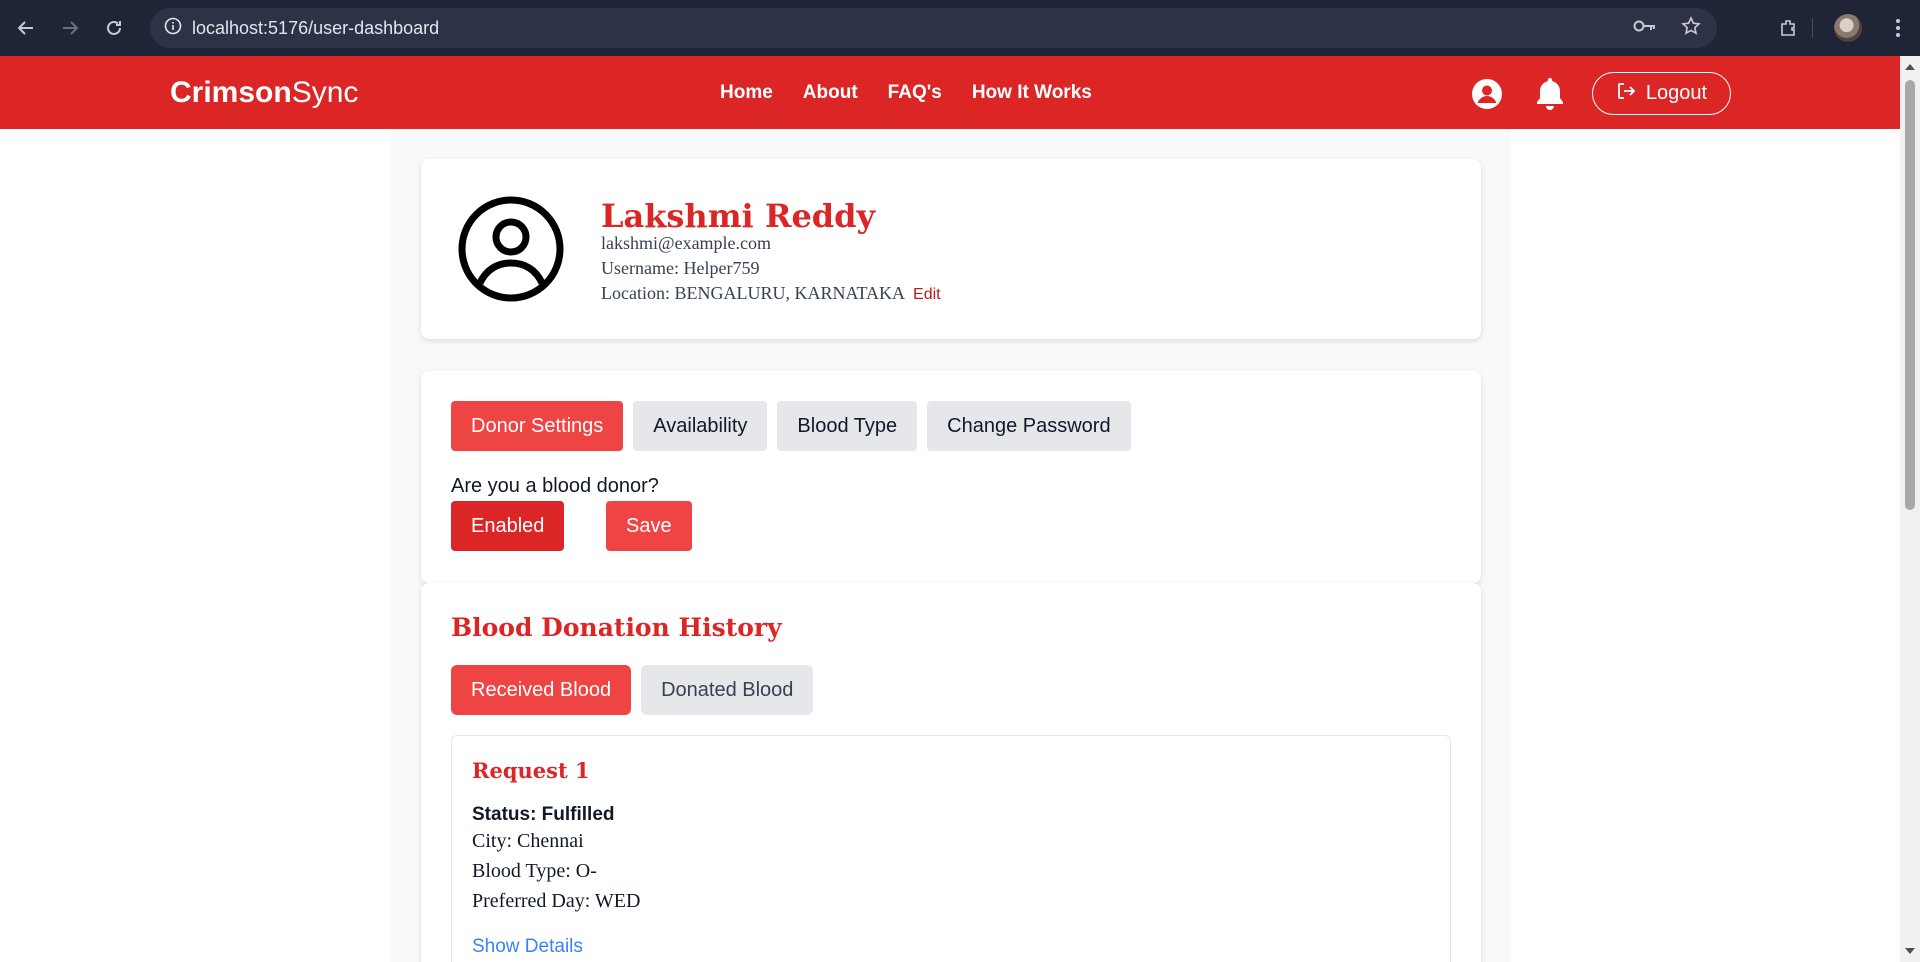  I want to click on logout-icon, so click(1626, 94).